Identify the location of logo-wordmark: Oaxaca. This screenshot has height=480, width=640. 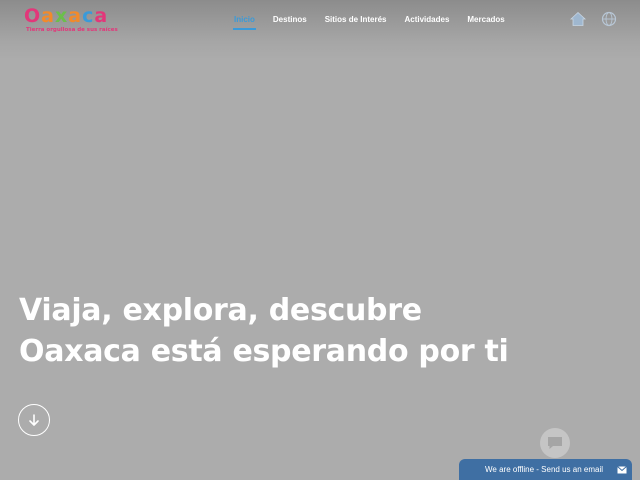
(66, 16).